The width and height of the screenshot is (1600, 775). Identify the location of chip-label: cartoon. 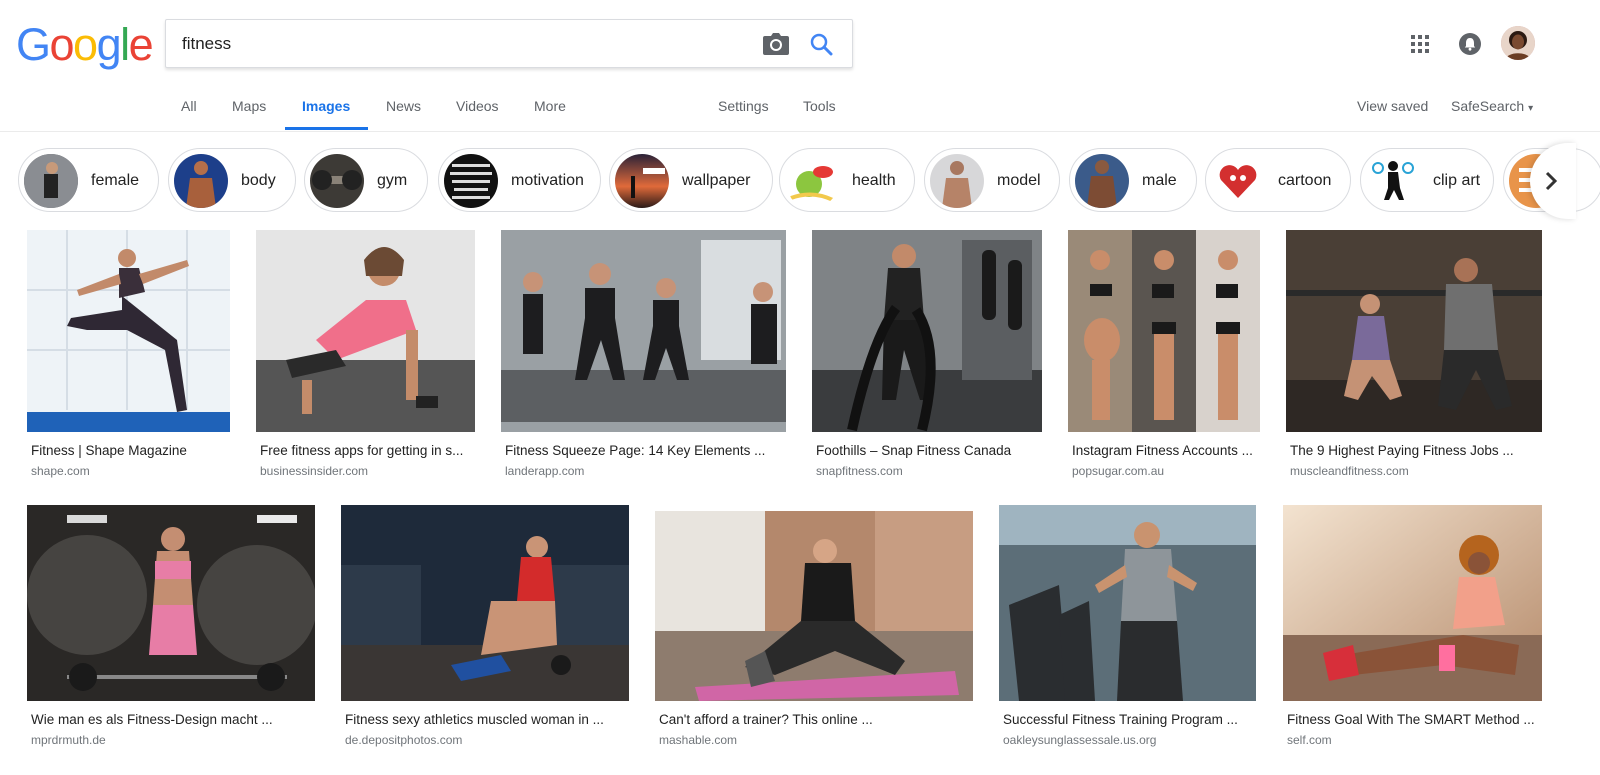
(1305, 180).